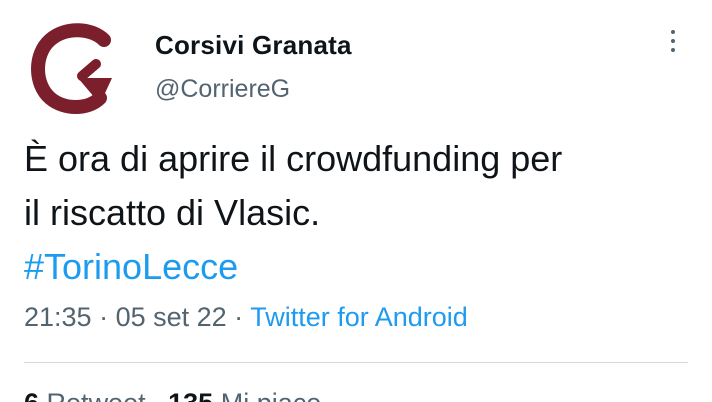 Image resolution: width=712 pixels, height=402 pixels. What do you see at coordinates (190, 395) in the screenshot?
I see `likes-count: 135` at bounding box center [190, 395].